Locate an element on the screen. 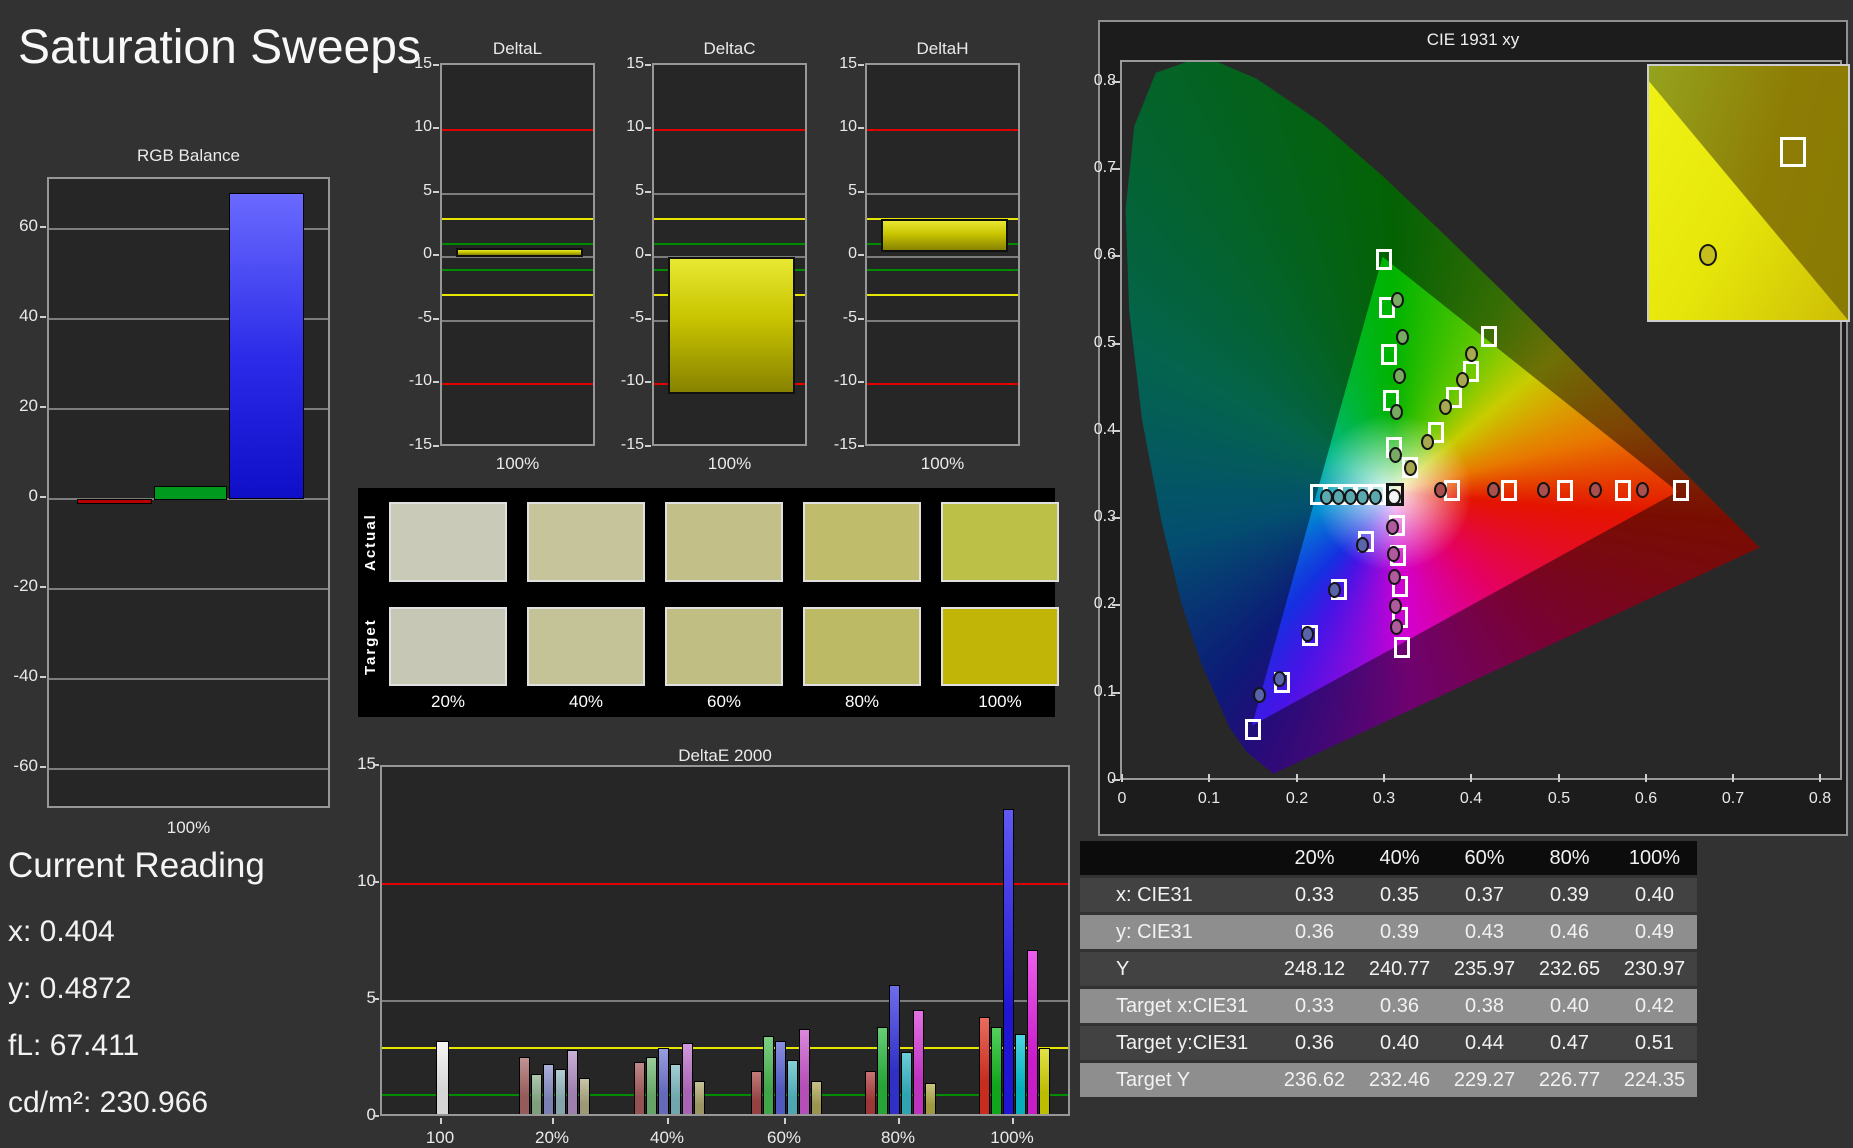 This screenshot has width=1853, height=1148. table-cell: 0.39 is located at coordinates (1569, 895).